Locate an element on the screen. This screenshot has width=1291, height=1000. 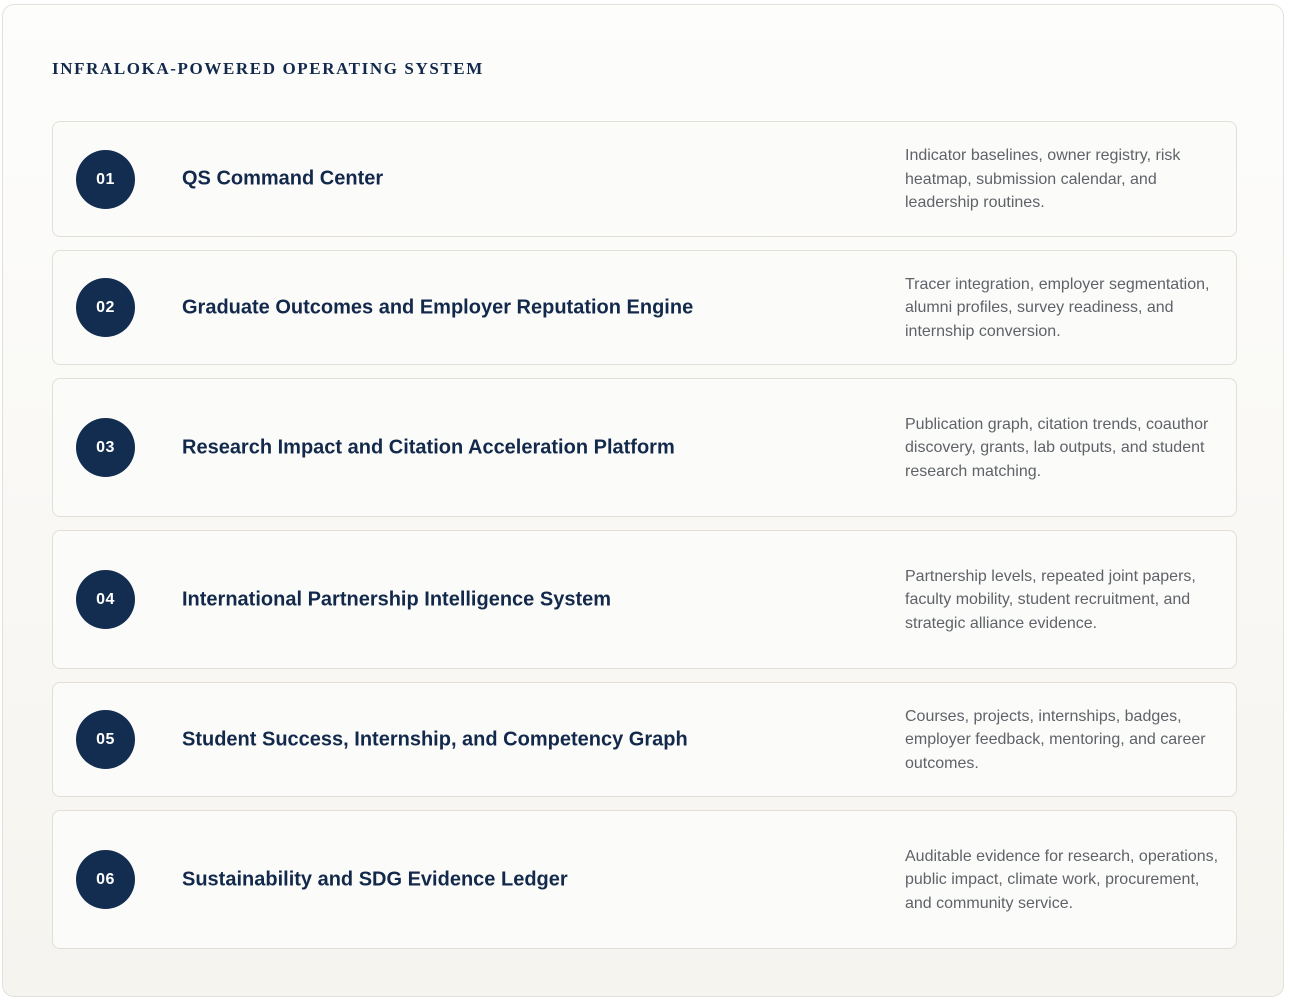
module-number-badge: 06 is located at coordinates (105, 879).